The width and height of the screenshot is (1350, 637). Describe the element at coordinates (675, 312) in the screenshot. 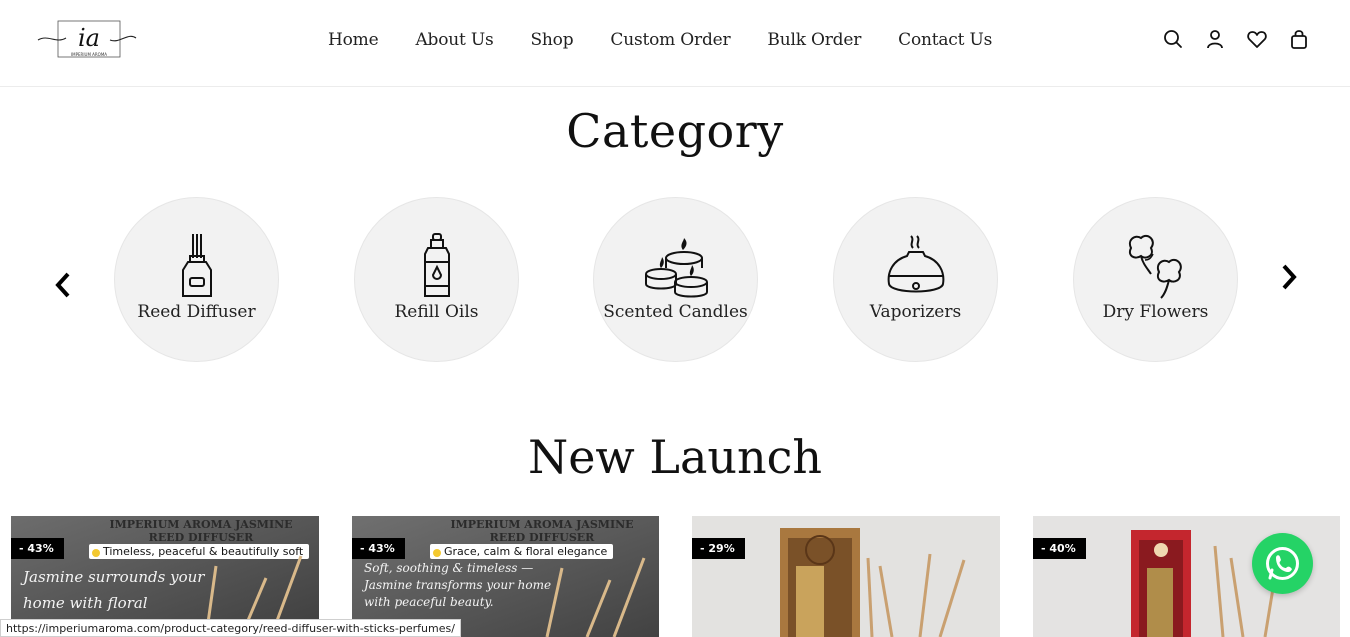

I see `category-label: Scented Candles` at that location.